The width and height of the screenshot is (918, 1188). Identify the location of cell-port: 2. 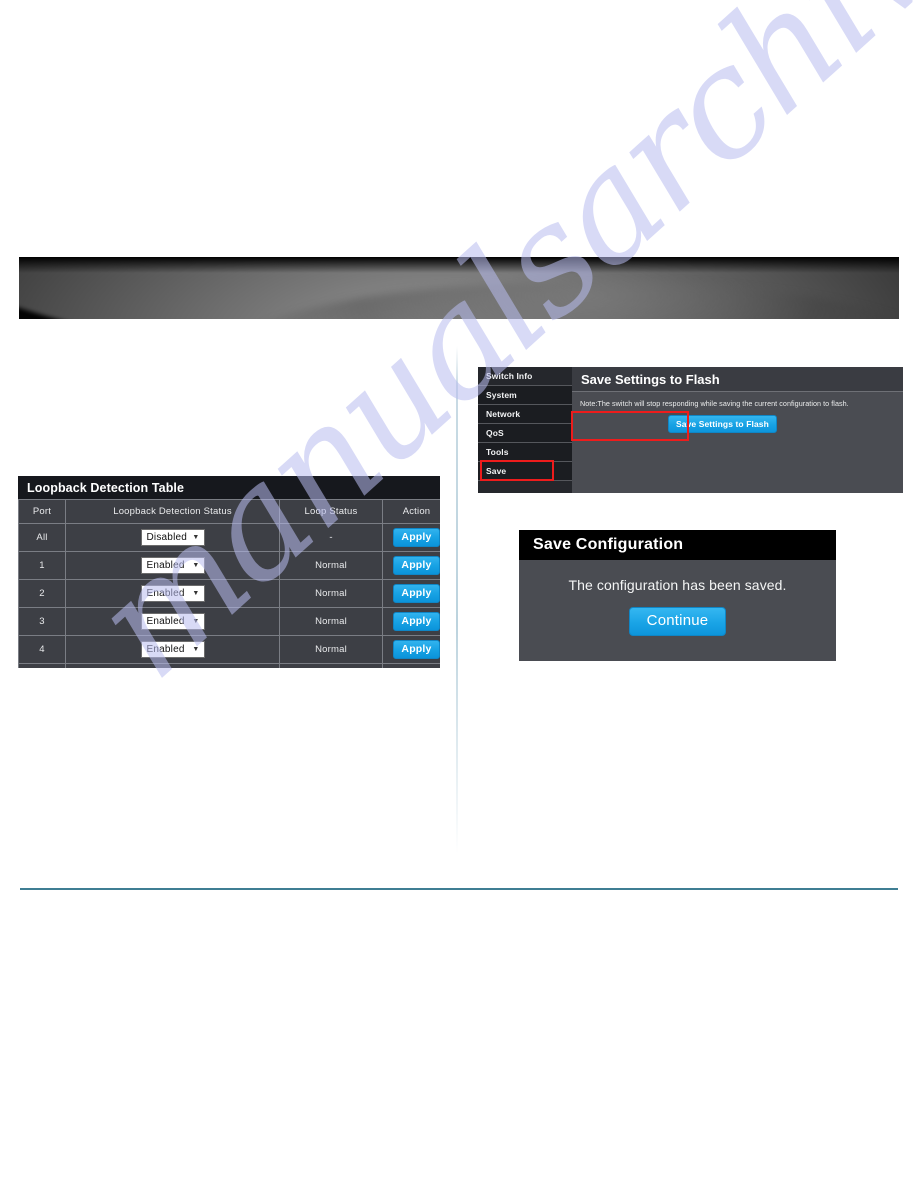
(42, 593).